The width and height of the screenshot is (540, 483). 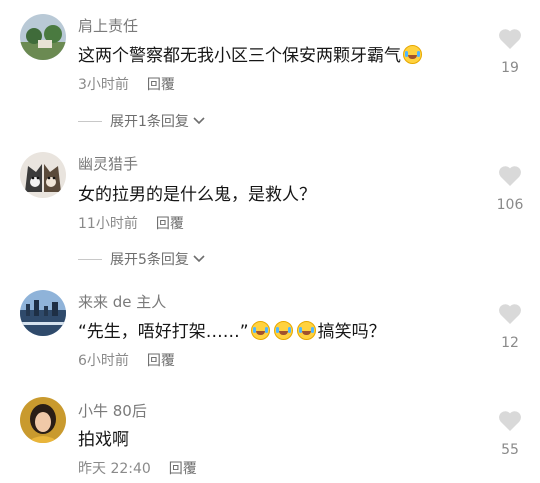 What do you see at coordinates (108, 25) in the screenshot?
I see `username: 肩上责任` at bounding box center [108, 25].